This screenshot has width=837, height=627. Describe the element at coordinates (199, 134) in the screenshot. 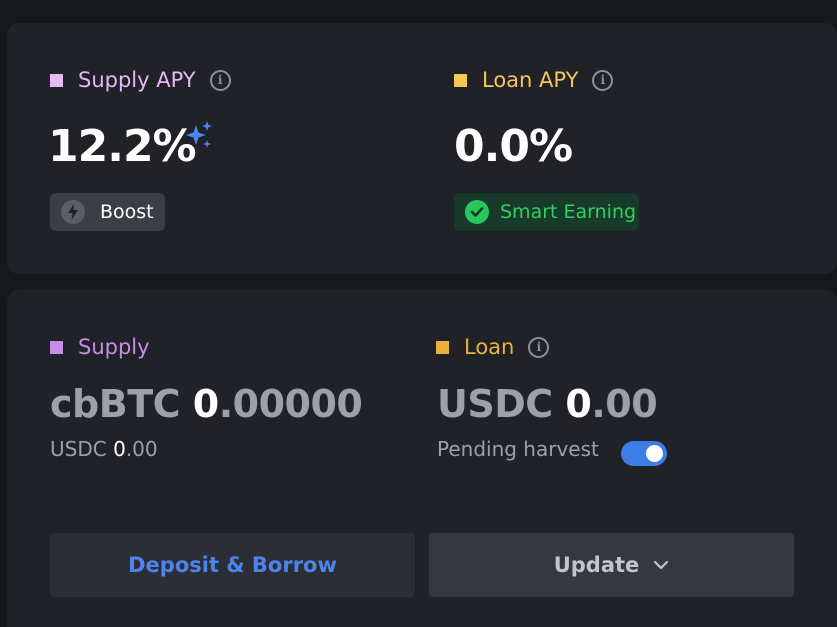

I see `sparkle-icon` at that location.